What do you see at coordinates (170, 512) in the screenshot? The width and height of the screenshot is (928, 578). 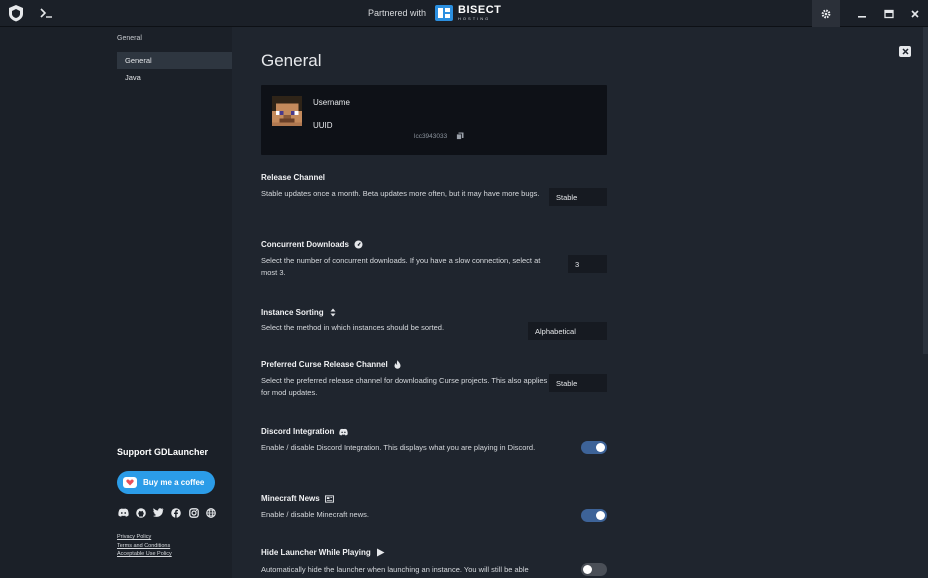 I see `social-links` at bounding box center [170, 512].